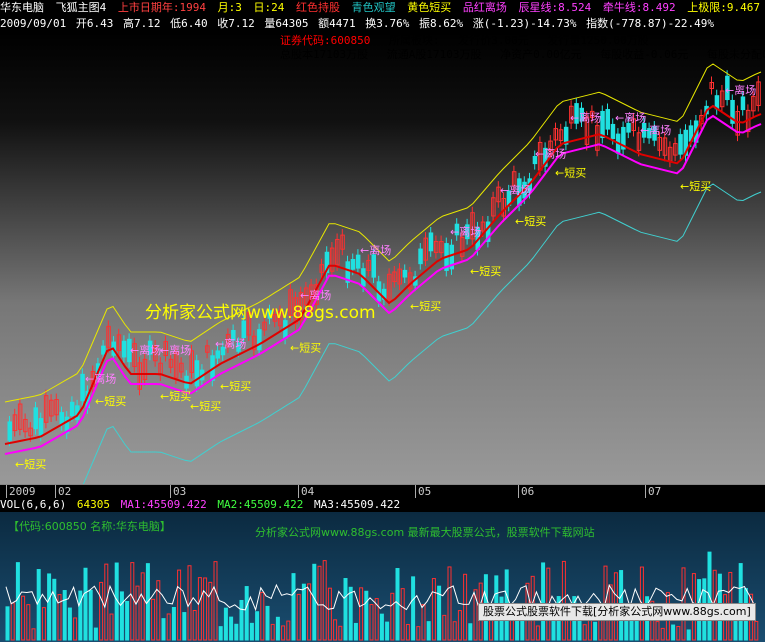  Describe the element at coordinates (81, 7) in the screenshot. I see `indicator-name: 飞狐主图4` at that location.